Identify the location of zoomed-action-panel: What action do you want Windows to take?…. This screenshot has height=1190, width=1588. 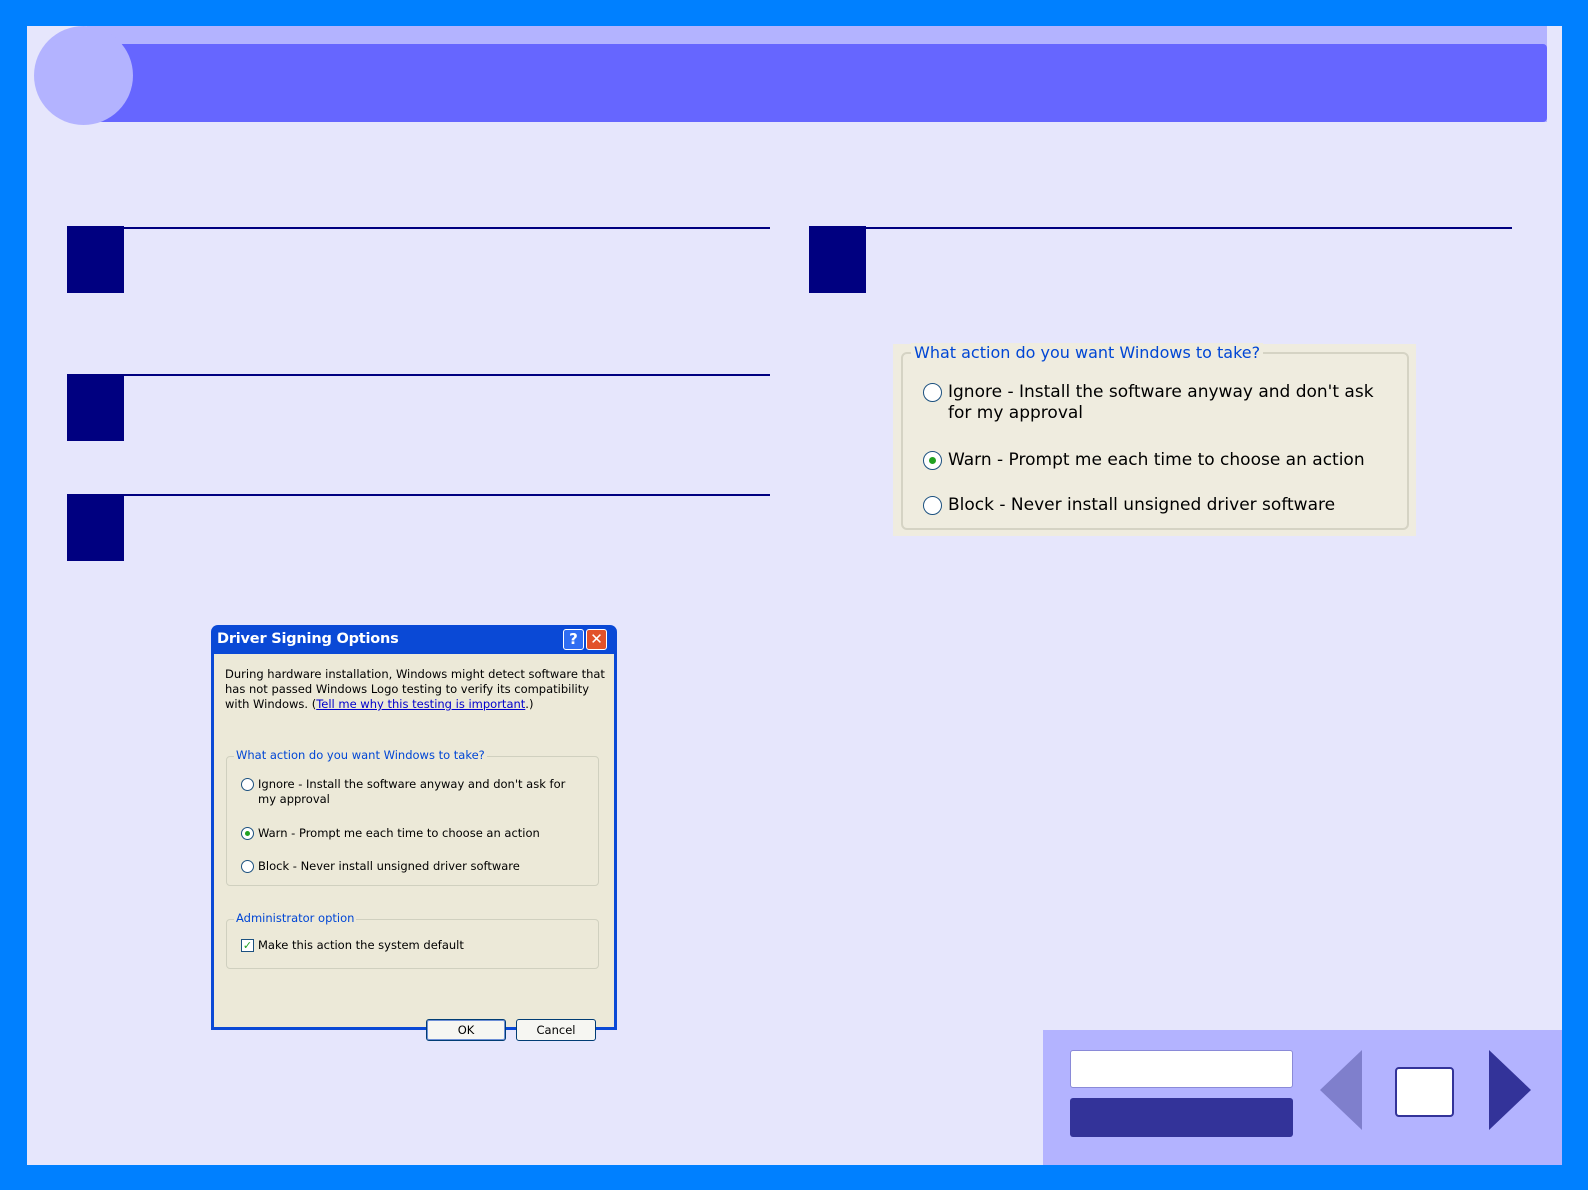
(1154, 439).